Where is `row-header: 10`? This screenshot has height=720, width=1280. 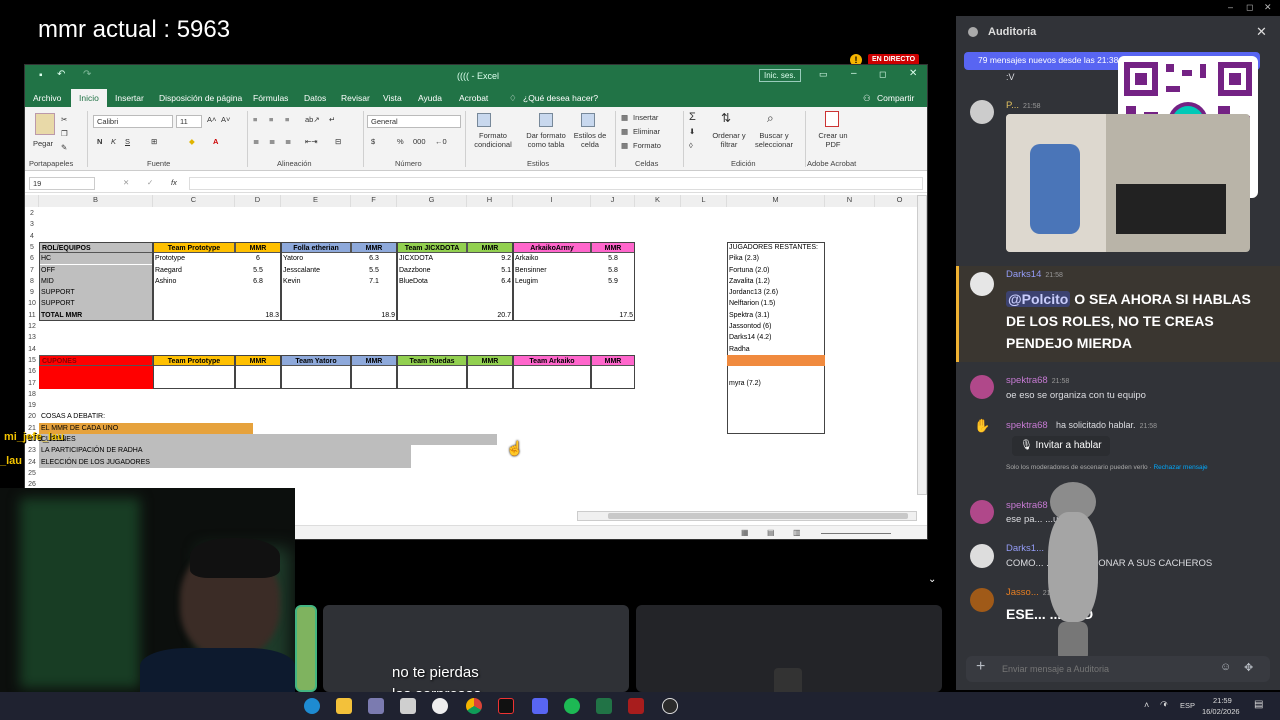 row-header: 10 is located at coordinates (32, 303).